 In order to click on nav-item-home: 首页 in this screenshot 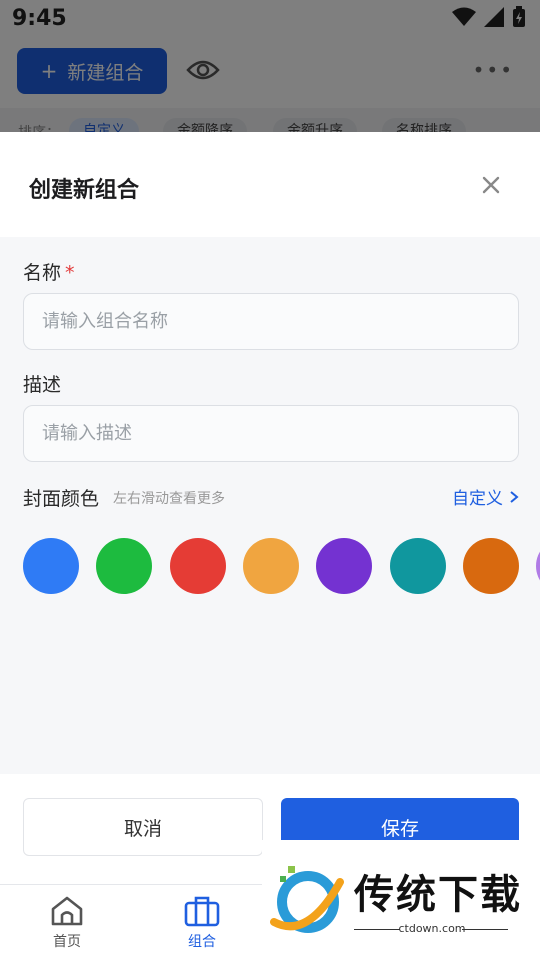, I will do `click(67, 923)`.